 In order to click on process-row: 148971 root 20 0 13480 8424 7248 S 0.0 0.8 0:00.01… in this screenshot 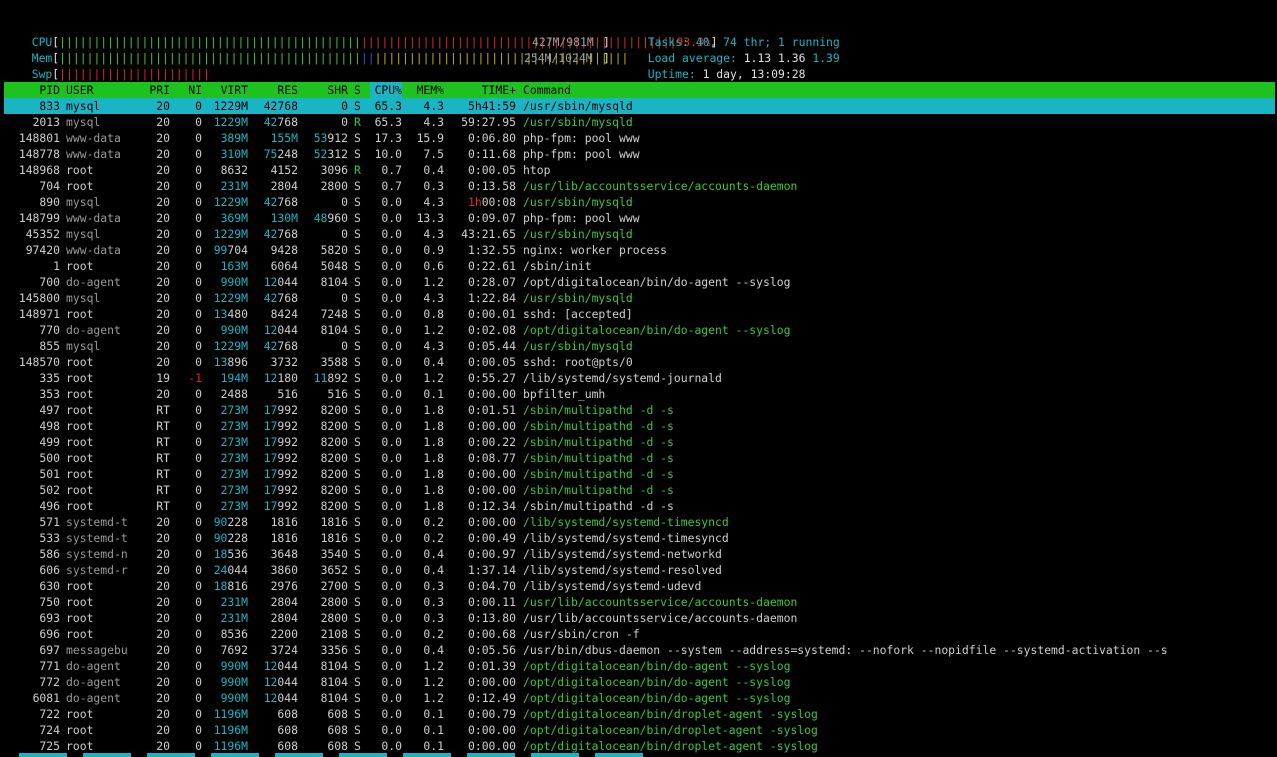, I will do `click(639, 314)`.